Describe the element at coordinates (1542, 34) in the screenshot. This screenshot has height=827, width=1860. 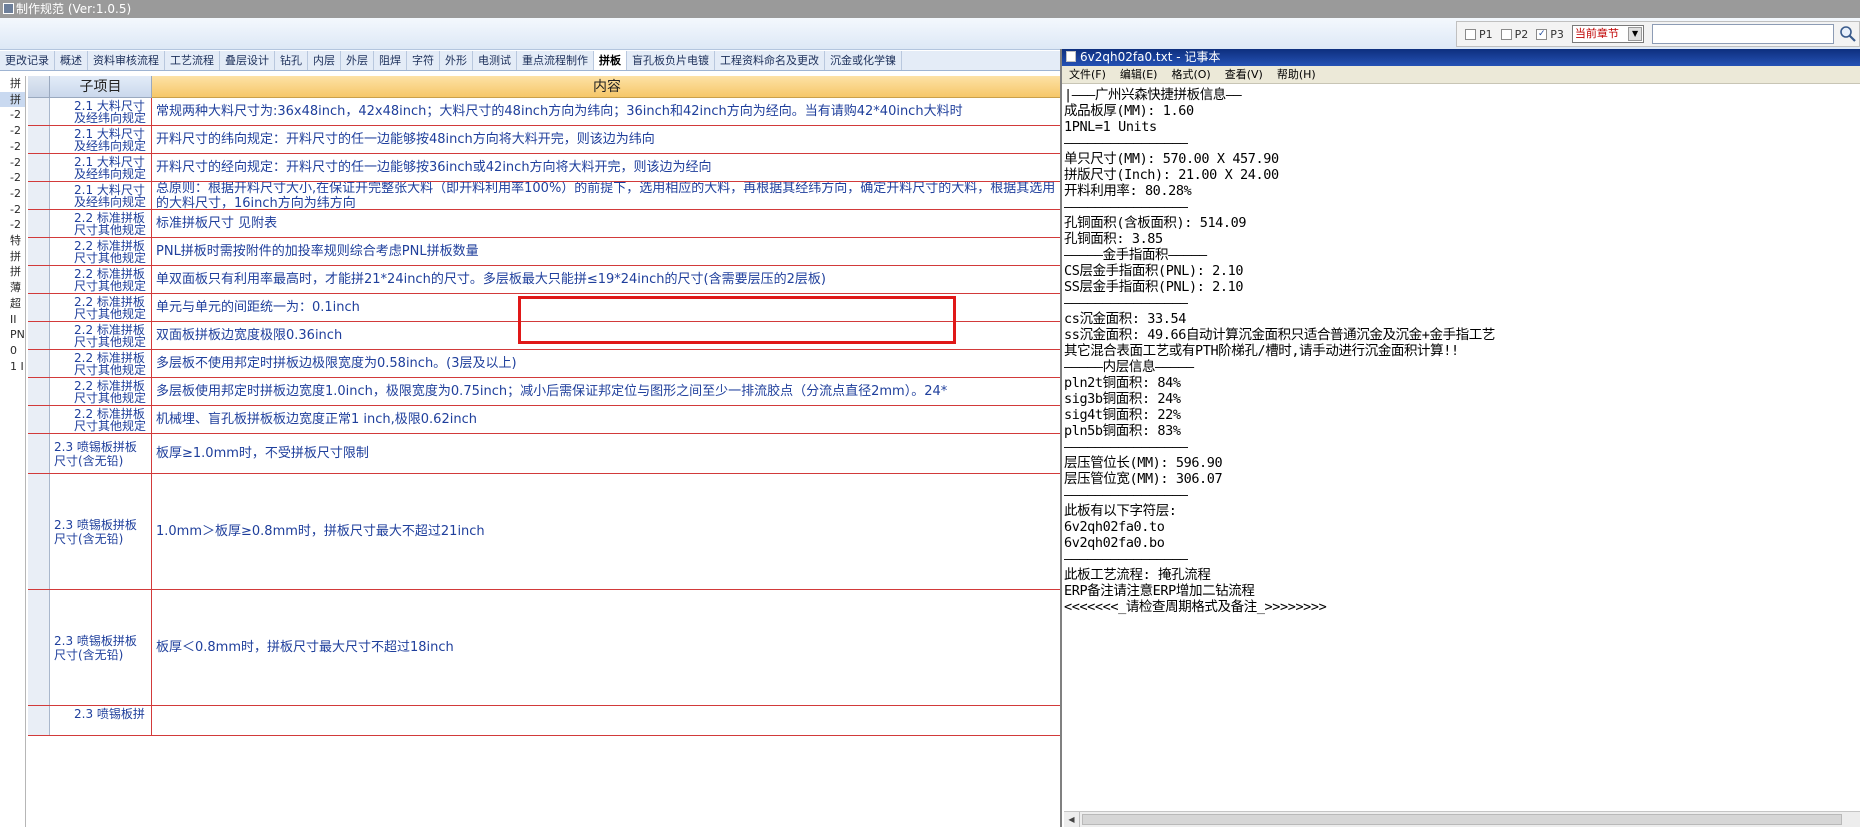
I see `checkbox-box: ✓` at that location.